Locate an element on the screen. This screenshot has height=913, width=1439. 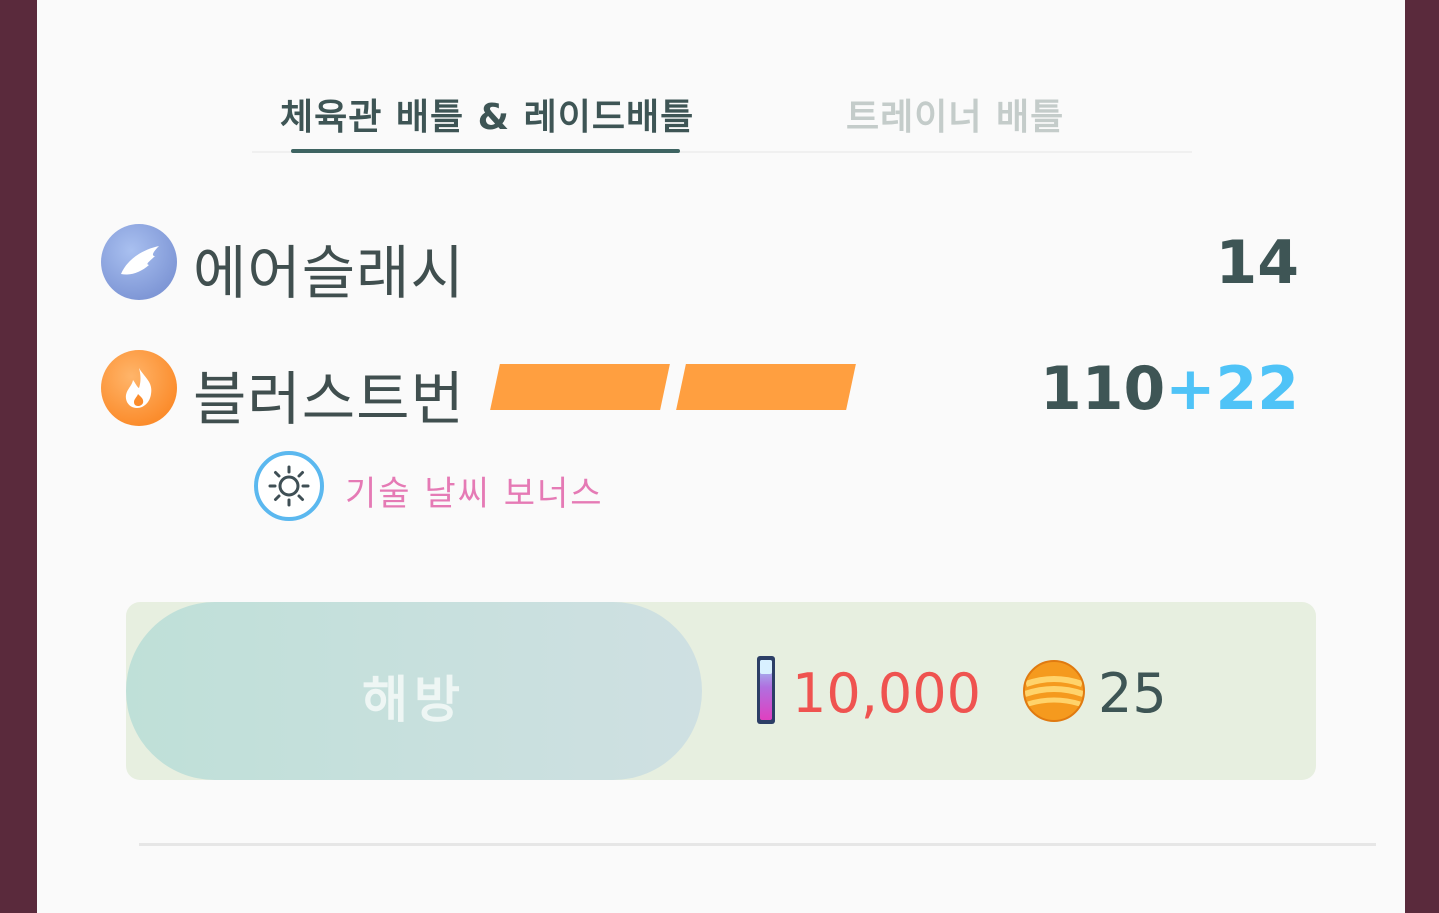
charged-move-row: 블러스트번 110+22 is located at coordinates (701, 390).